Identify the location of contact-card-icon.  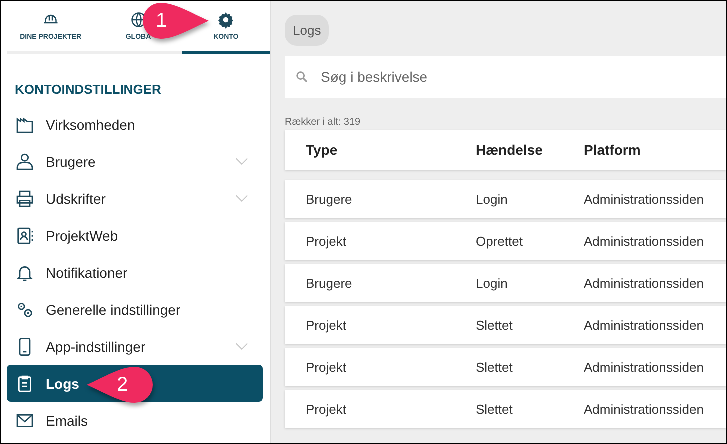
(25, 236).